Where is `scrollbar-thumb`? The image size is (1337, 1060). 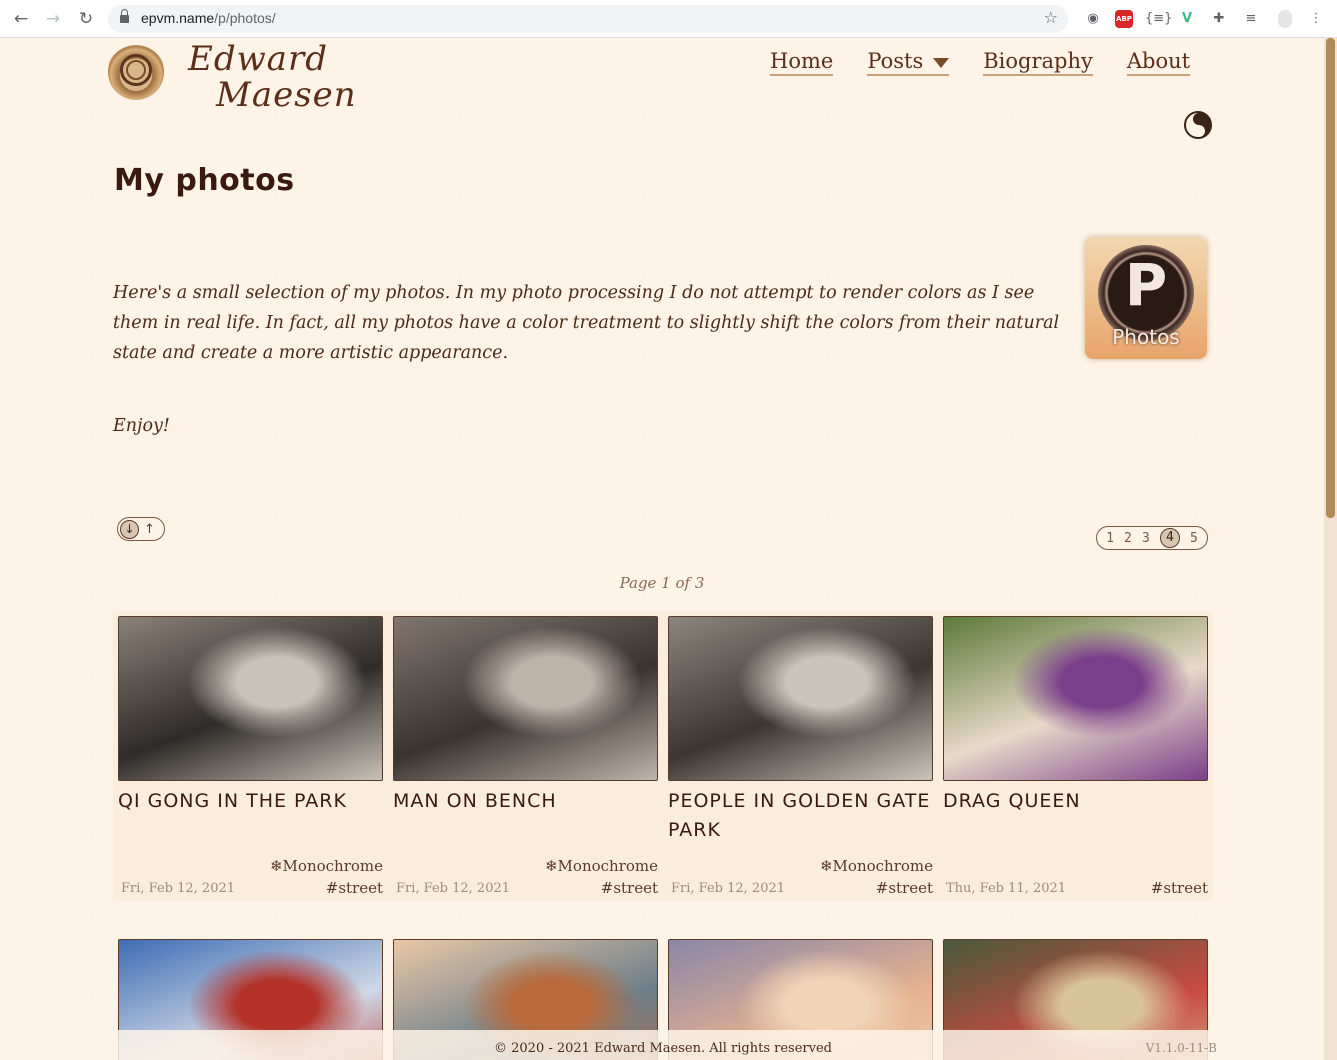
scrollbar-thumb is located at coordinates (1330, 278).